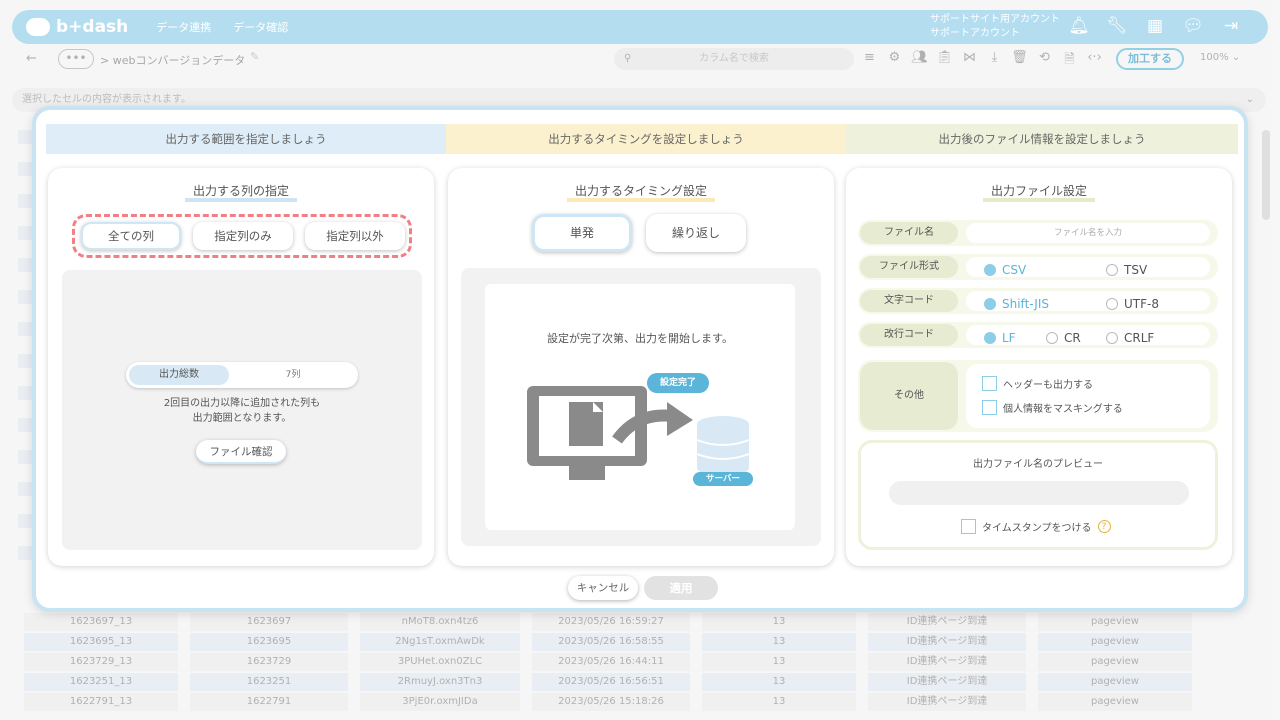 Image resolution: width=1280 pixels, height=720 pixels. I want to click on filename-preview: 出力ファイル名のプレビュー タイムスタンプをつける?, so click(1038, 495).